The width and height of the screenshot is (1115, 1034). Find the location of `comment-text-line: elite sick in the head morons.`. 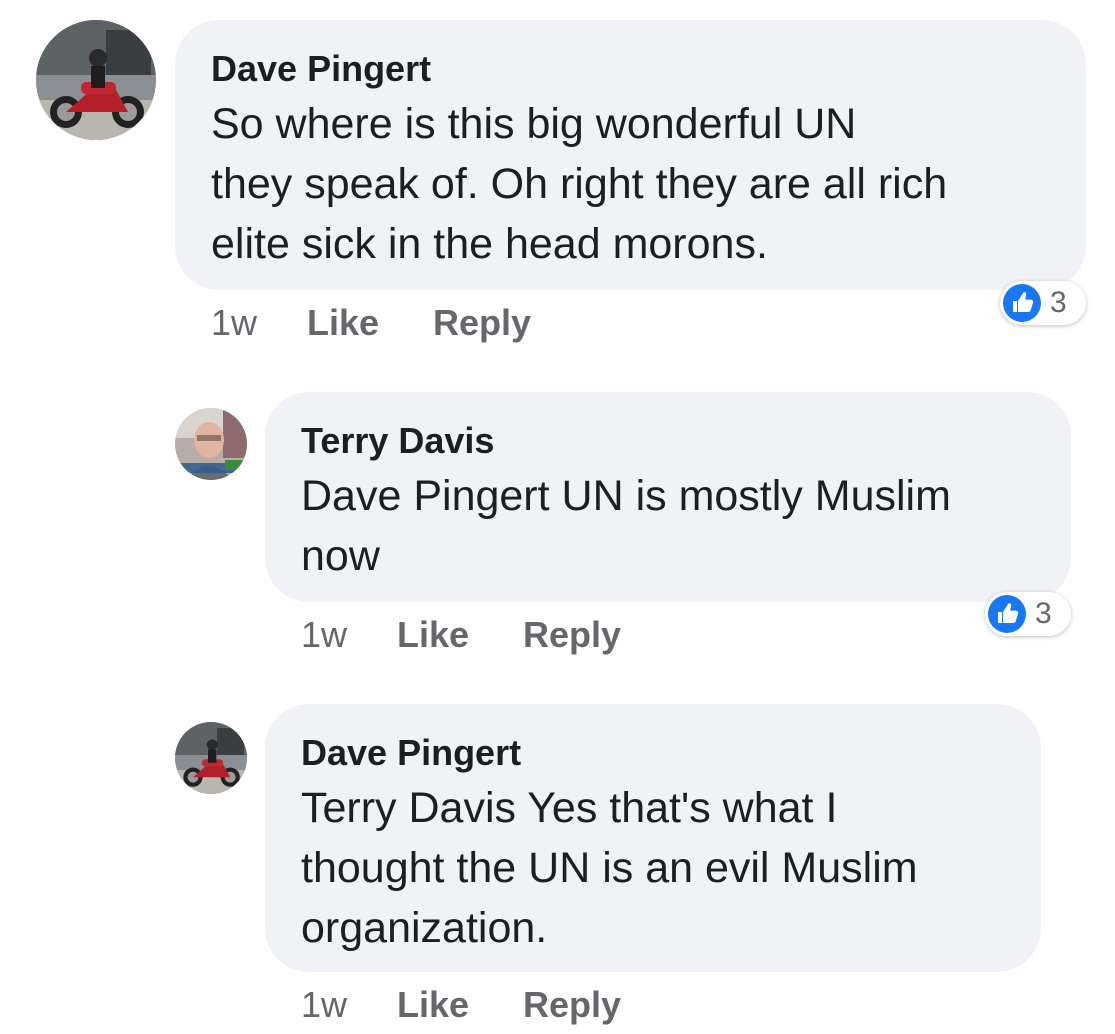

comment-text-line: elite sick in the head morons. is located at coordinates (489, 244).